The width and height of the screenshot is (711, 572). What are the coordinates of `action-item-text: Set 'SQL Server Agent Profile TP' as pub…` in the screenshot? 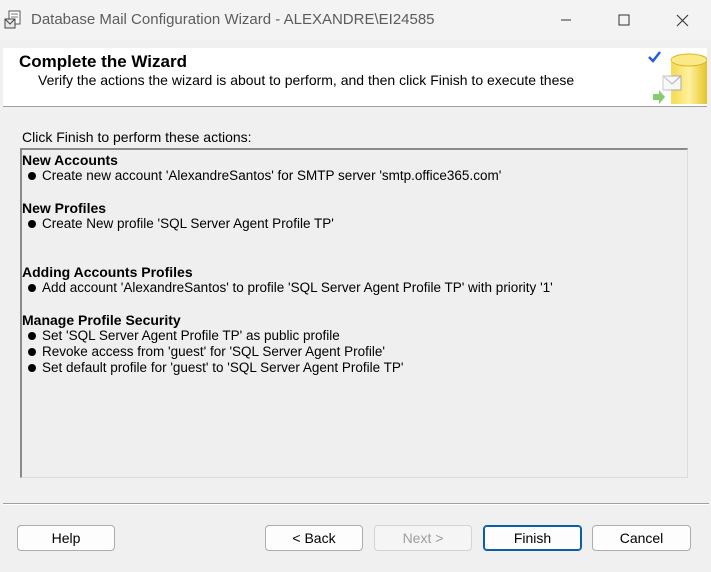 It's located at (191, 335).